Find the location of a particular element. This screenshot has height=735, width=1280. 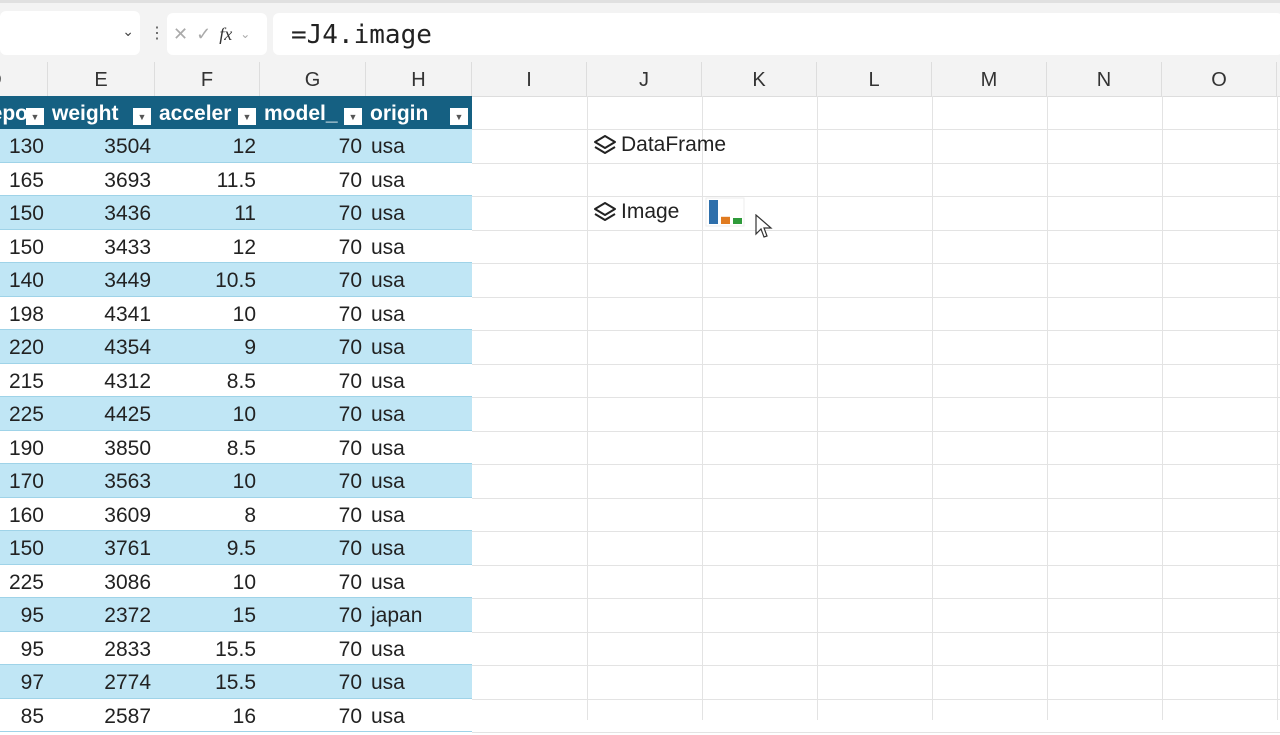

table-cell: 4312 is located at coordinates (127, 382).